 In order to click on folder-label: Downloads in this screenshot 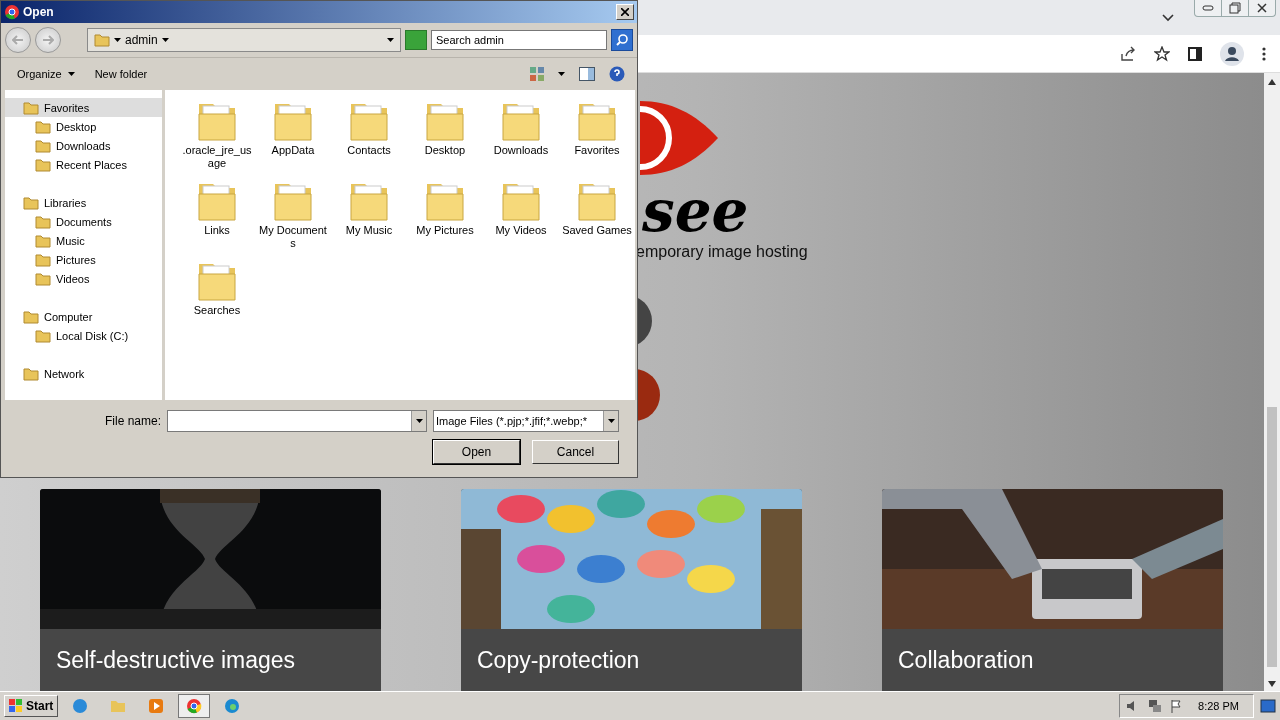, I will do `click(521, 150)`.